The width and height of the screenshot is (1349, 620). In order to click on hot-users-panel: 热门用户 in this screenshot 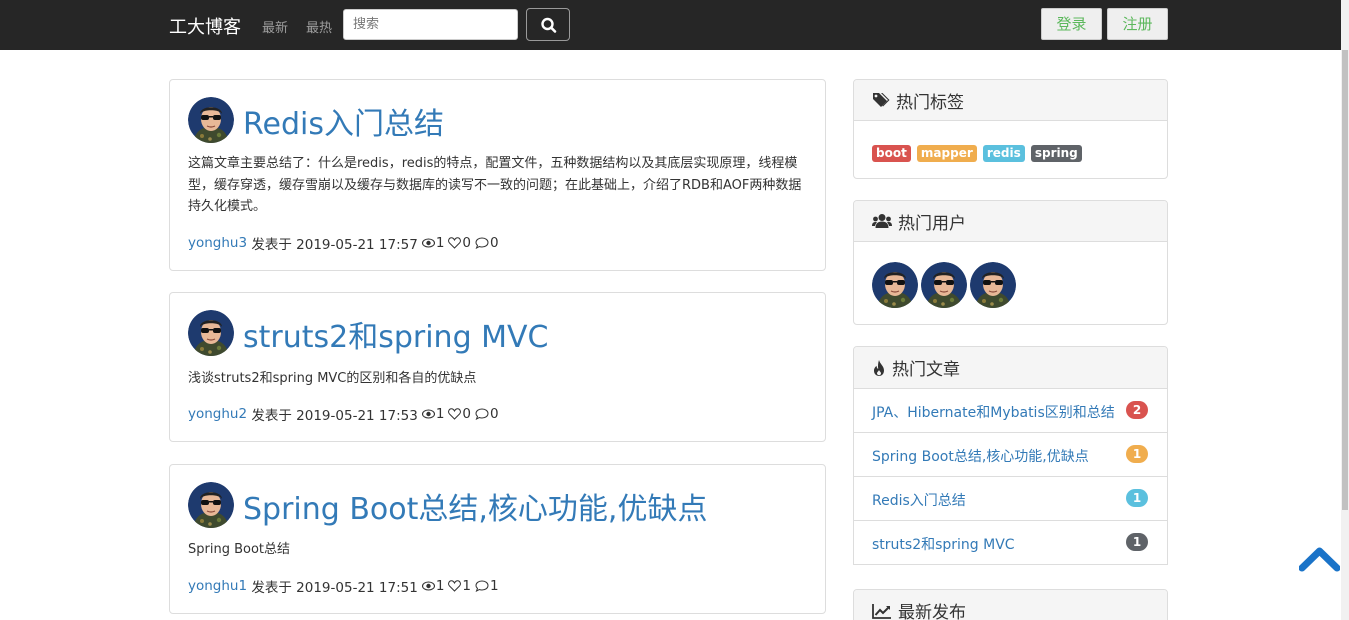, I will do `click(1010, 262)`.